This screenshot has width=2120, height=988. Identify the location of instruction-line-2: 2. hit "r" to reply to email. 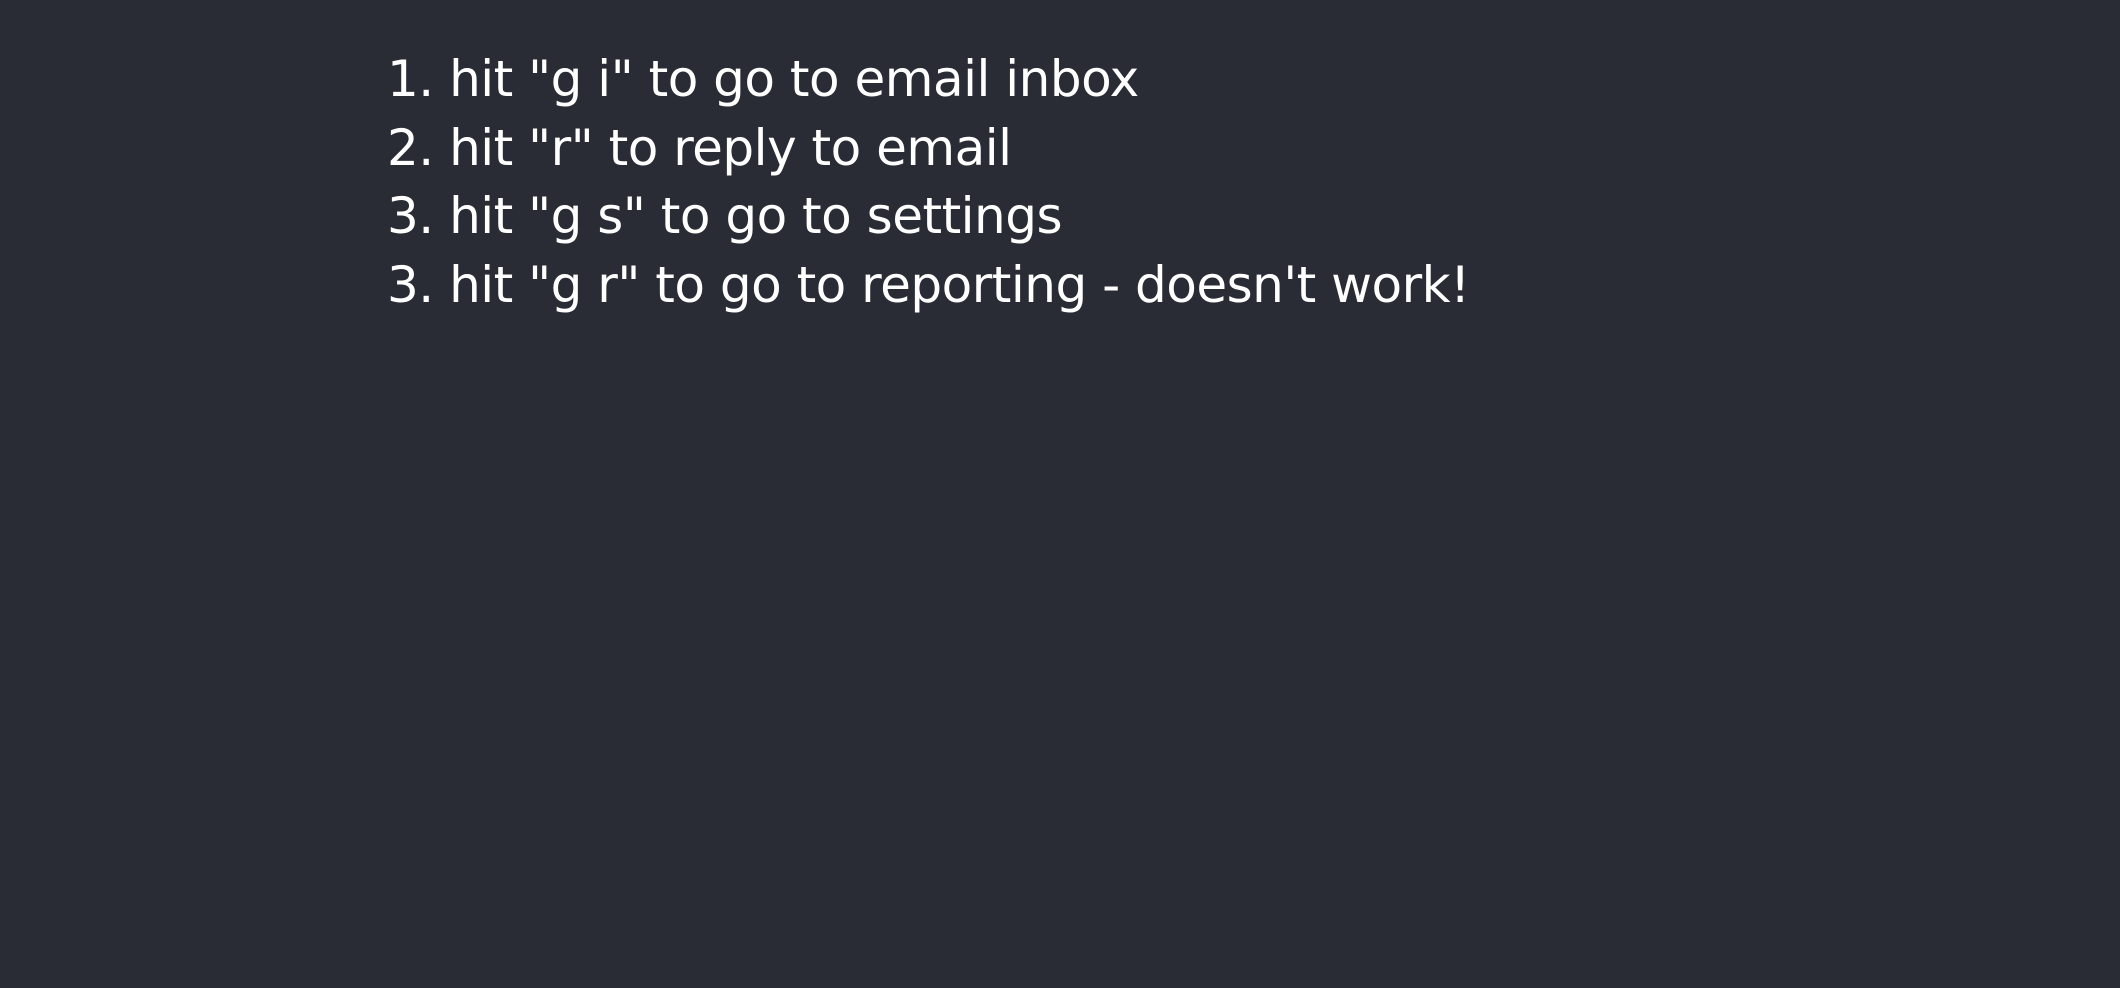
(699, 147).